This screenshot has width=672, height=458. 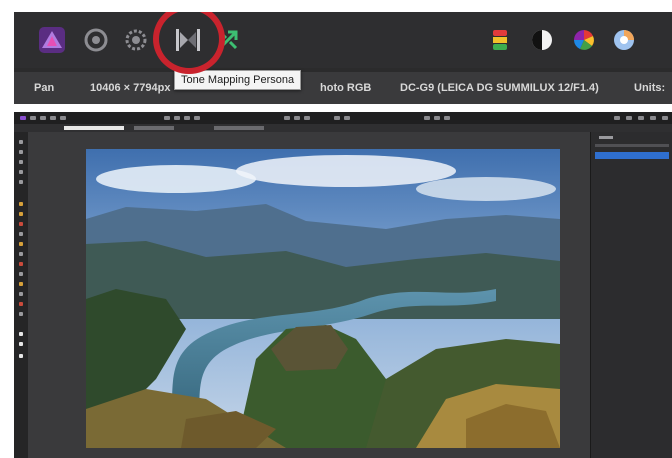 I want to click on color-wheel-icon, so click(x=584, y=40).